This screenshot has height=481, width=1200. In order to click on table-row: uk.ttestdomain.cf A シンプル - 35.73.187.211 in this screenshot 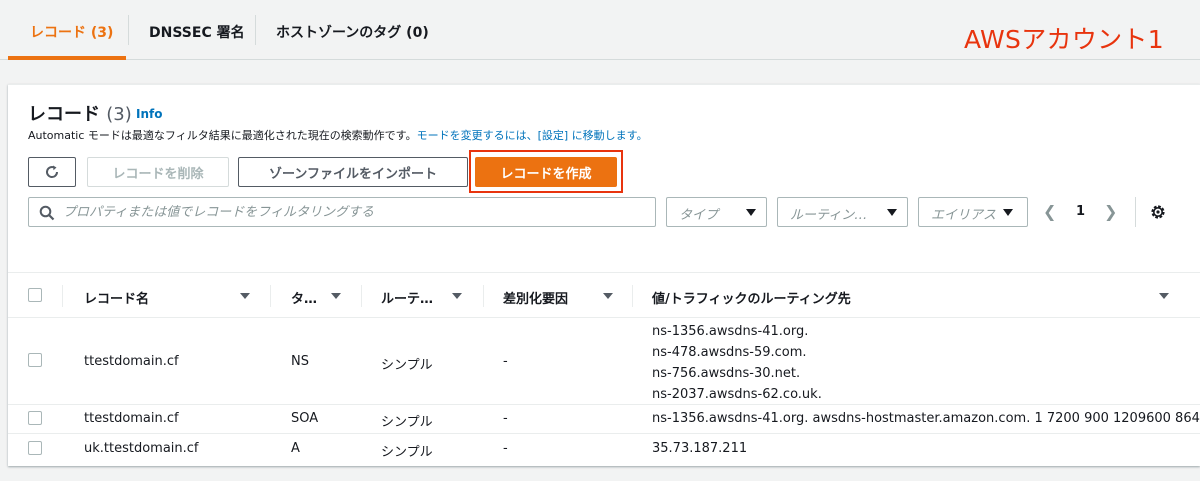, I will do `click(604, 449)`.